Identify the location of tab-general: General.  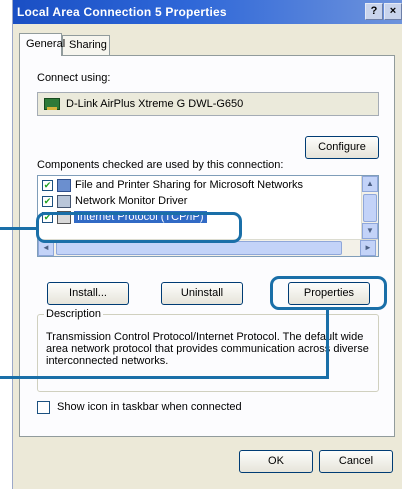
(42, 44).